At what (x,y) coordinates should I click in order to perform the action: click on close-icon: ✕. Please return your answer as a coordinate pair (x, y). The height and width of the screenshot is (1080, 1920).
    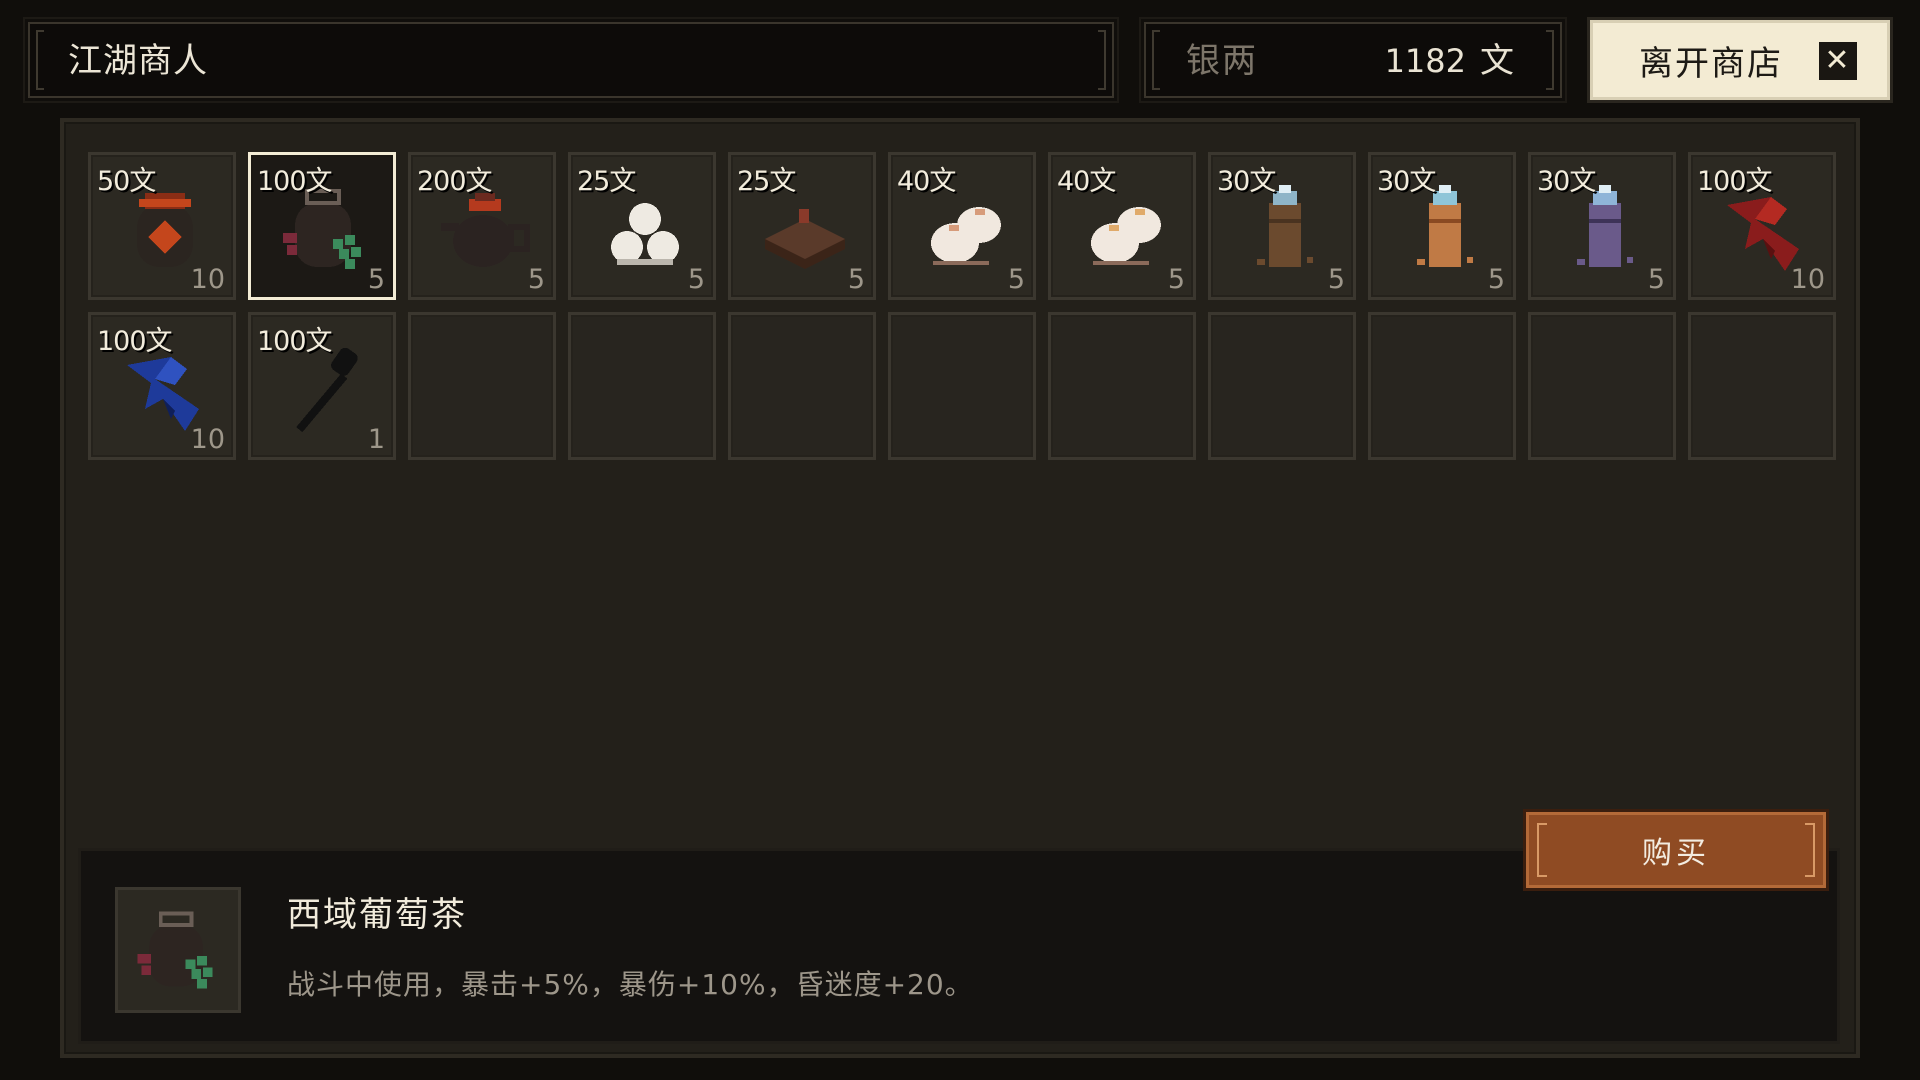
    Looking at the image, I should click on (1838, 61).